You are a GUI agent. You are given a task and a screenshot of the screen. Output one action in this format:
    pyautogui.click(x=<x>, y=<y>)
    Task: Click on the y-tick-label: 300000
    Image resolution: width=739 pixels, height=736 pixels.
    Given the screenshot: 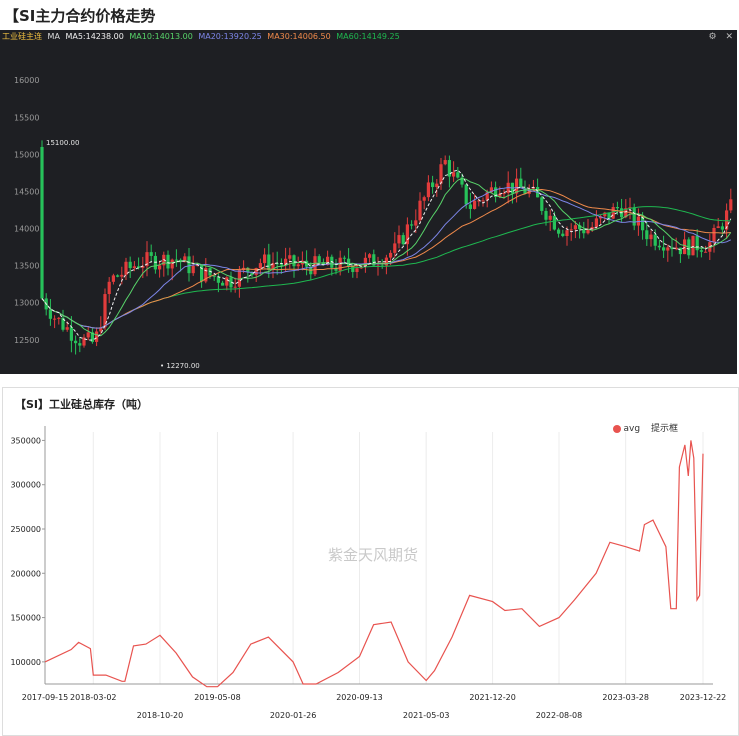 What is the action you would take?
    pyautogui.click(x=25, y=485)
    